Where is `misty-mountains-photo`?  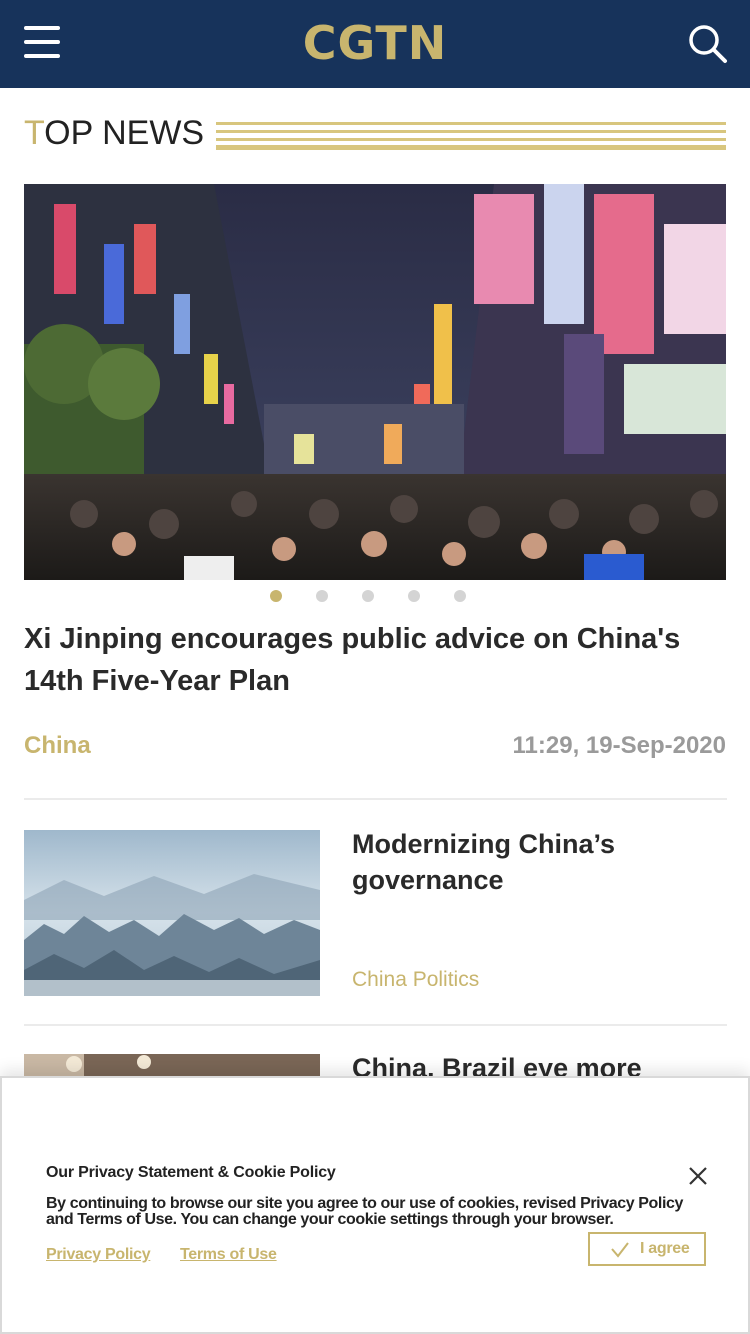 misty-mountains-photo is located at coordinates (172, 913).